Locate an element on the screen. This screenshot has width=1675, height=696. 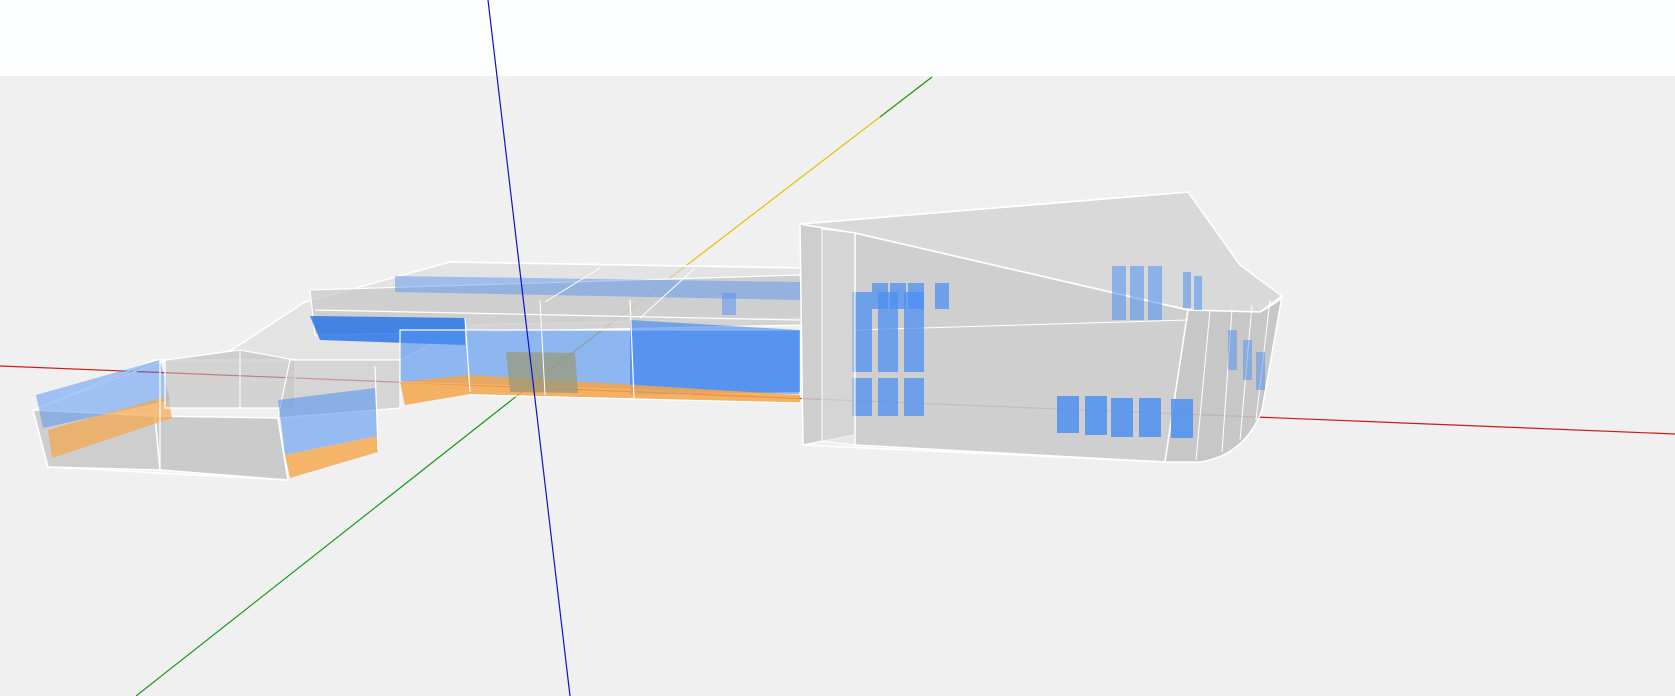
right-hall is located at coordinates (1041, 327).